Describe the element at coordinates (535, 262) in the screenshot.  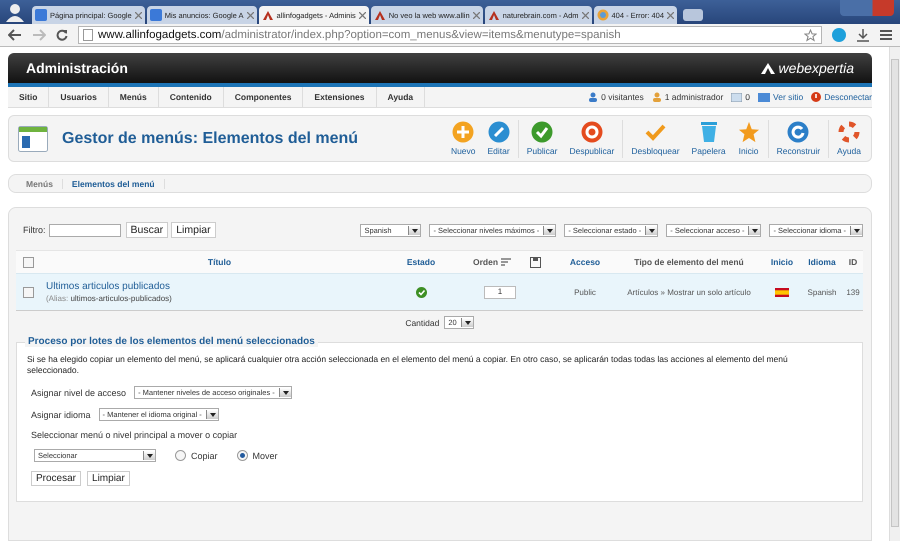
I see `save-order-icon` at that location.